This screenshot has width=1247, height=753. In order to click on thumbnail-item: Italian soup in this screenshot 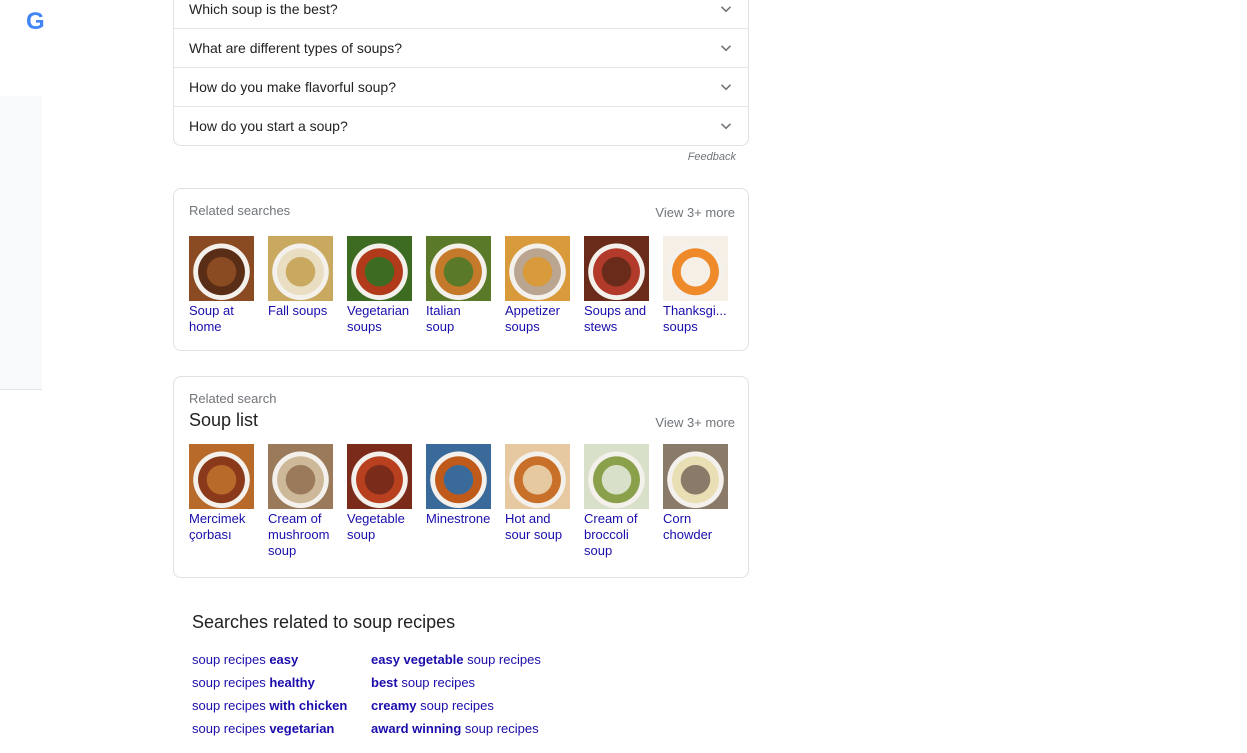, I will do `click(458, 285)`.